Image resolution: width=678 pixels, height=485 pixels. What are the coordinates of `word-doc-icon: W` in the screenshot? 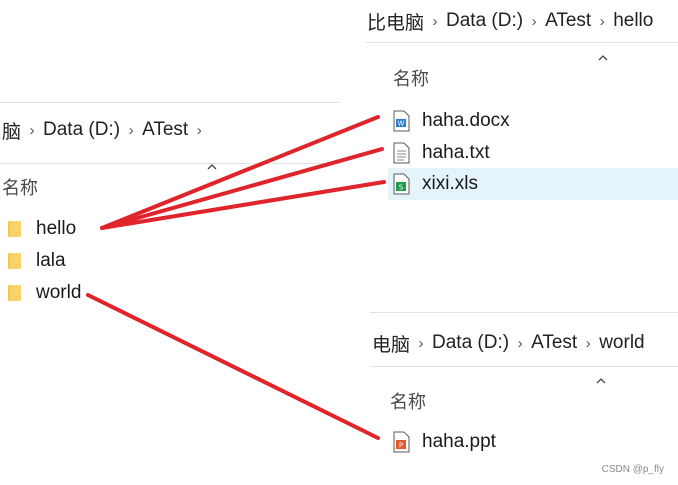 It's located at (401, 121).